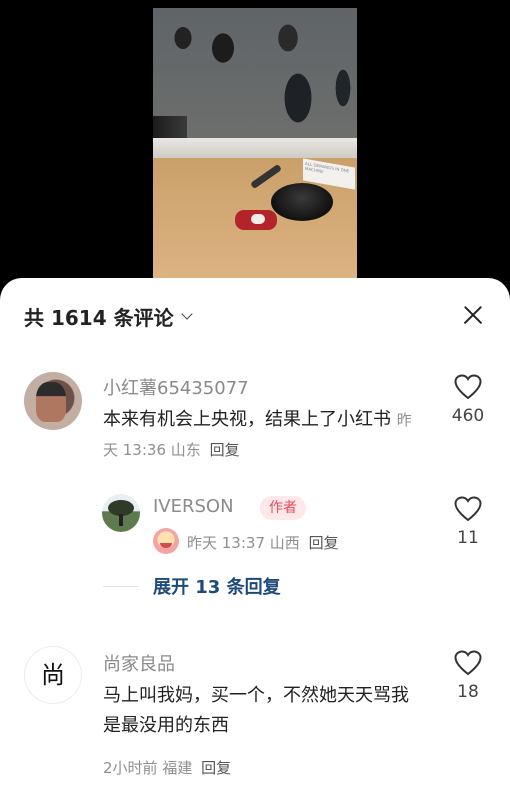  I want to click on reply-meta: 昨天 13:37 山西 回复, so click(263, 542).